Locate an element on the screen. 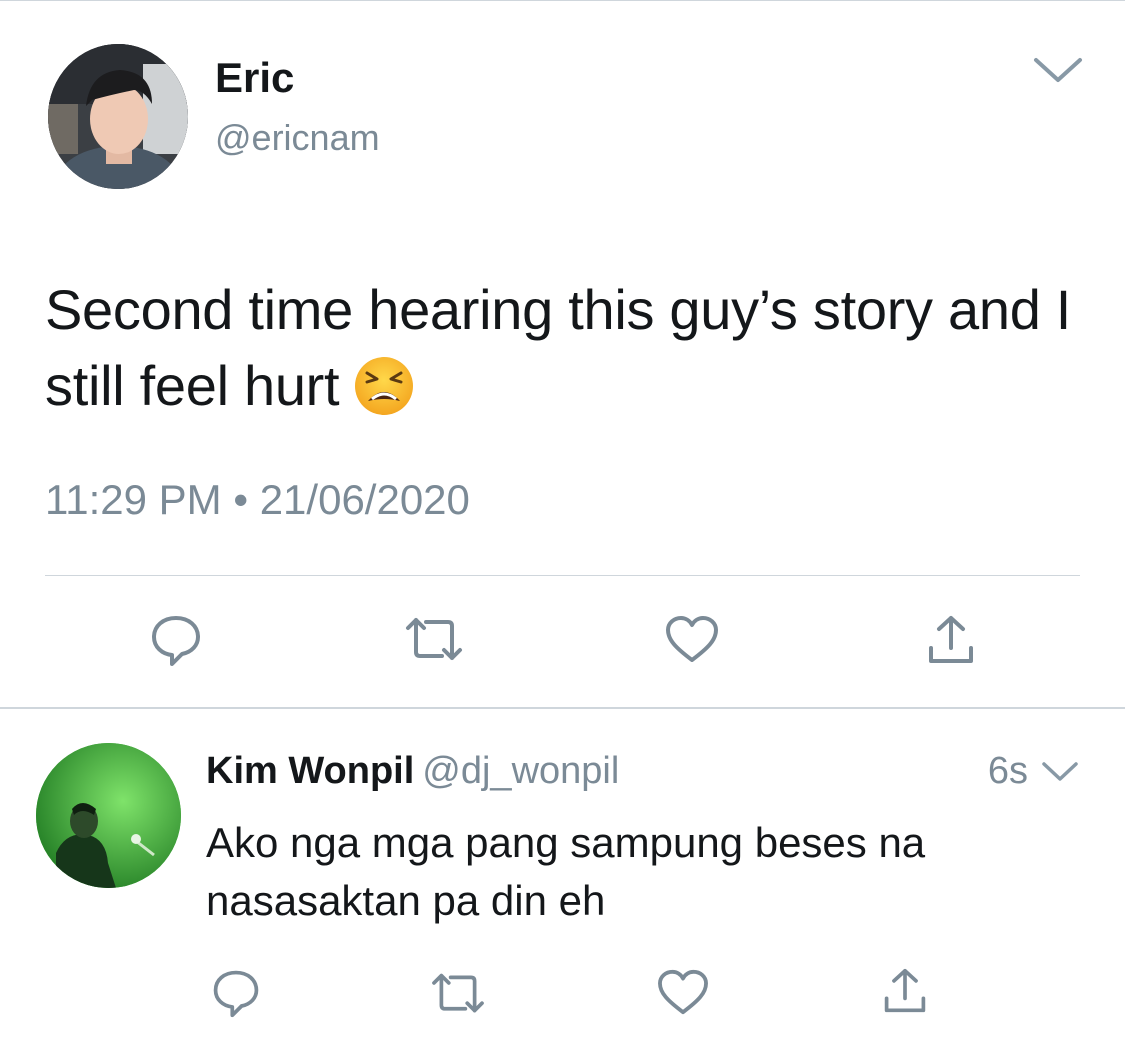 The height and width of the screenshot is (1051, 1125). top-divider is located at coordinates (562, 0).